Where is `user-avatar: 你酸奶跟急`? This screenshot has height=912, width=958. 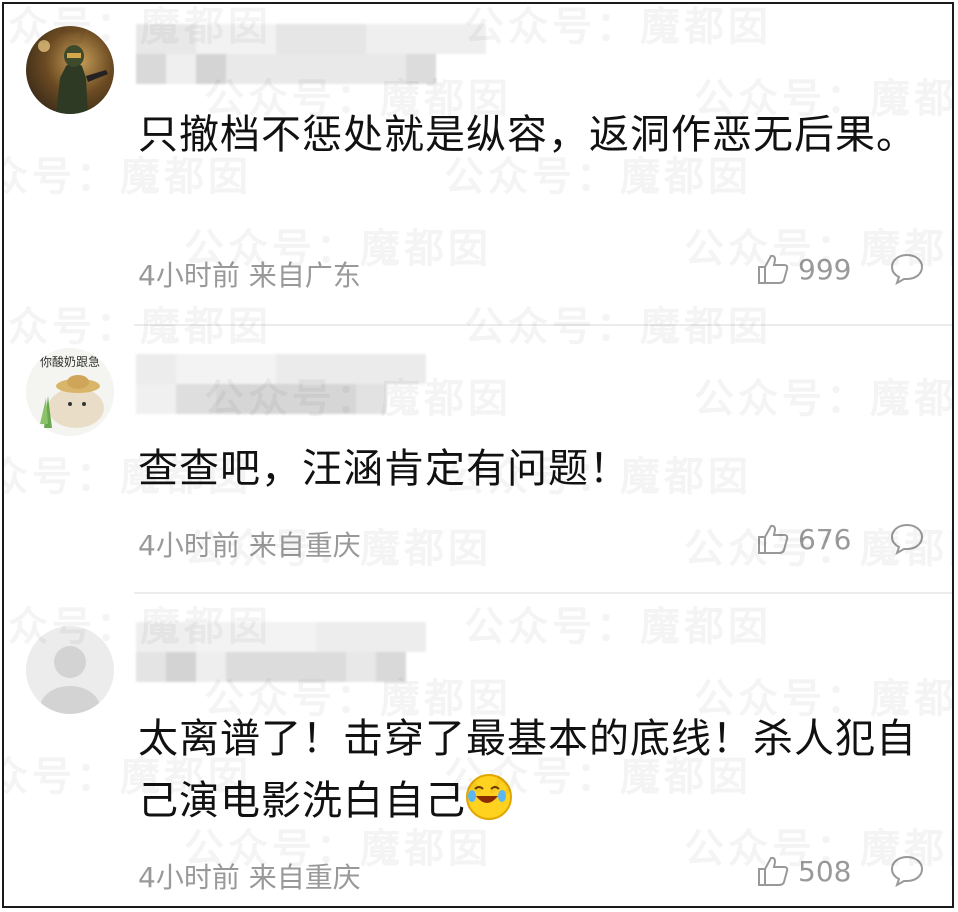 user-avatar: 你酸奶跟急 is located at coordinates (70, 392).